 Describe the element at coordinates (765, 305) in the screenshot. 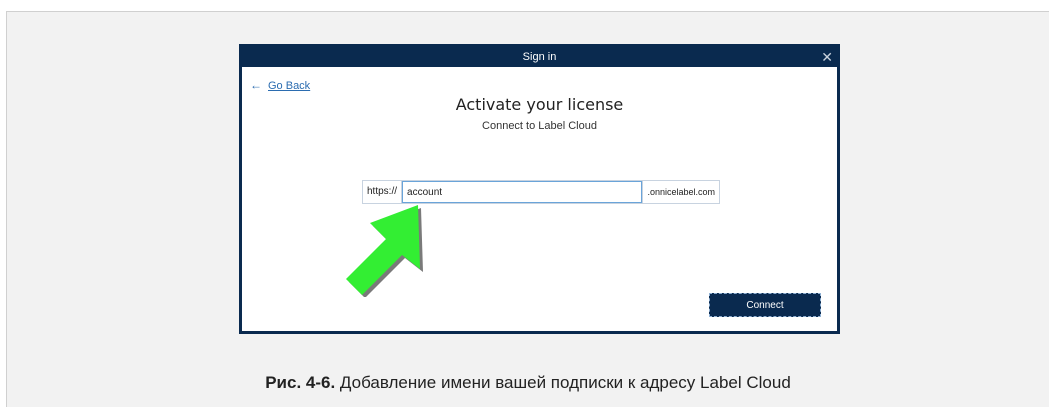

I see `connect-button: Connect` at that location.